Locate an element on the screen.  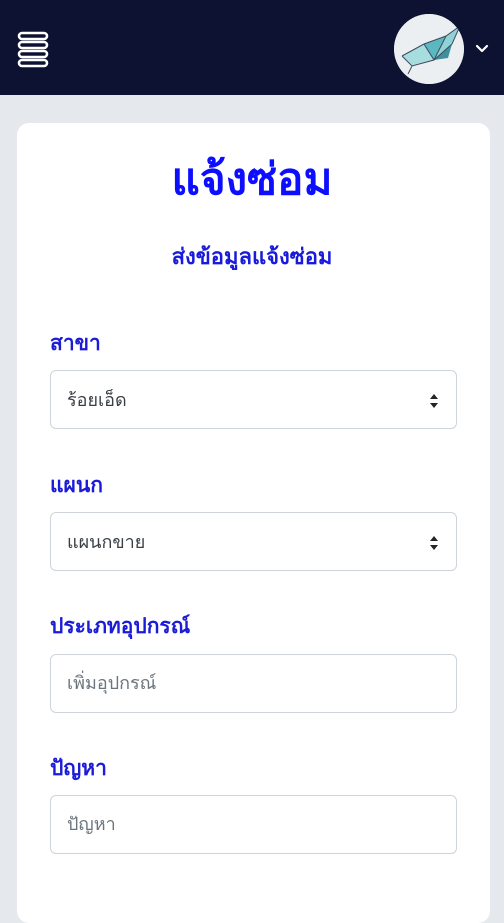
branch-select: ร้อยเอ็ด is located at coordinates (253, 399).